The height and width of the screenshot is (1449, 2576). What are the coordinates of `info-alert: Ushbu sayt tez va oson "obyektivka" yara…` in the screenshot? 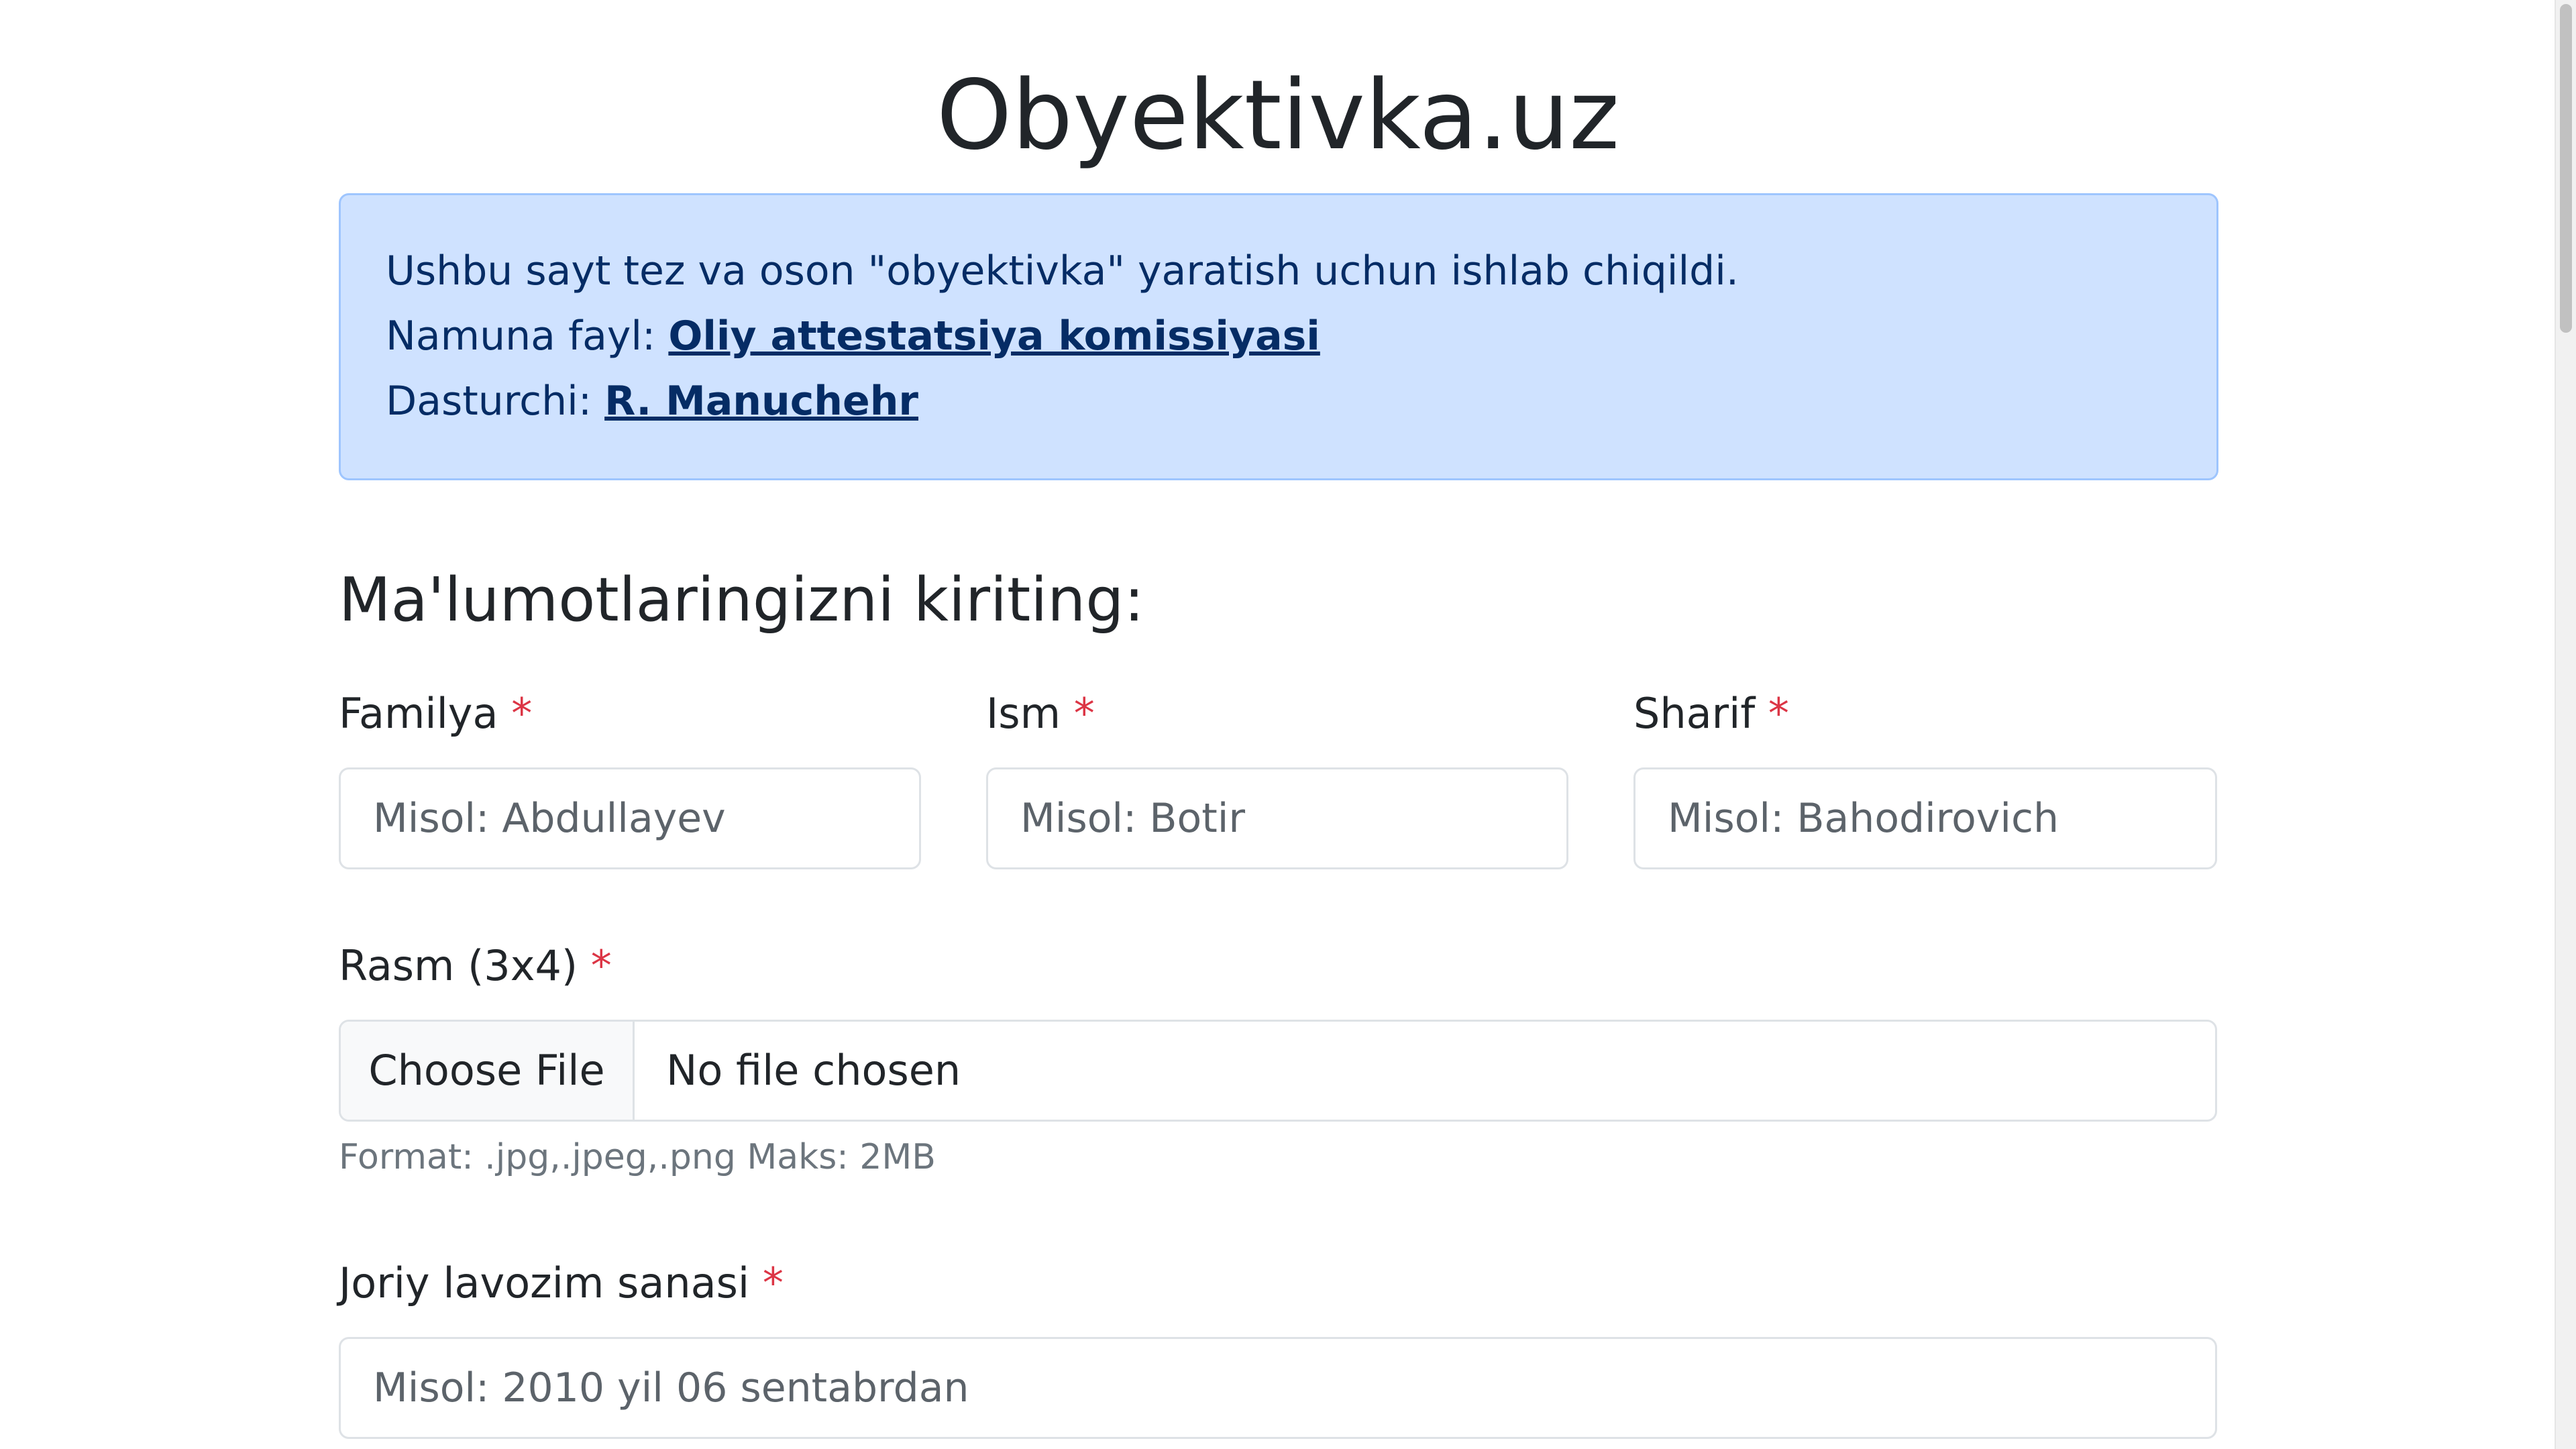 It's located at (1278, 336).